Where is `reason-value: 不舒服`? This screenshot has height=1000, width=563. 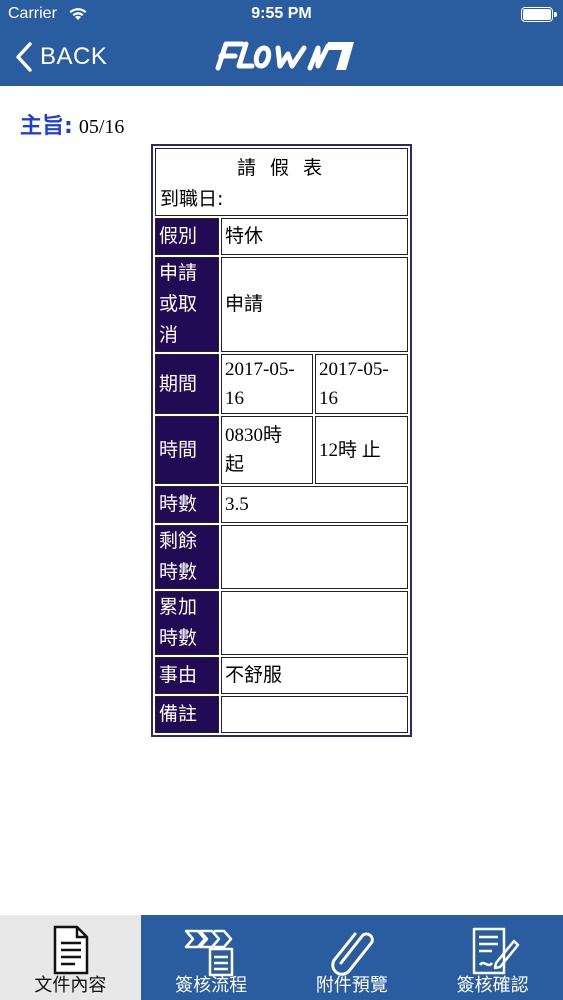 reason-value: 不舒服 is located at coordinates (314, 675).